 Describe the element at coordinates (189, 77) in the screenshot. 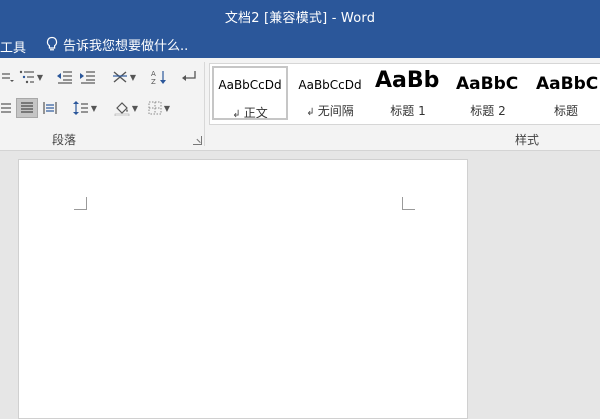

I see `show-formatting-marks-button` at that location.